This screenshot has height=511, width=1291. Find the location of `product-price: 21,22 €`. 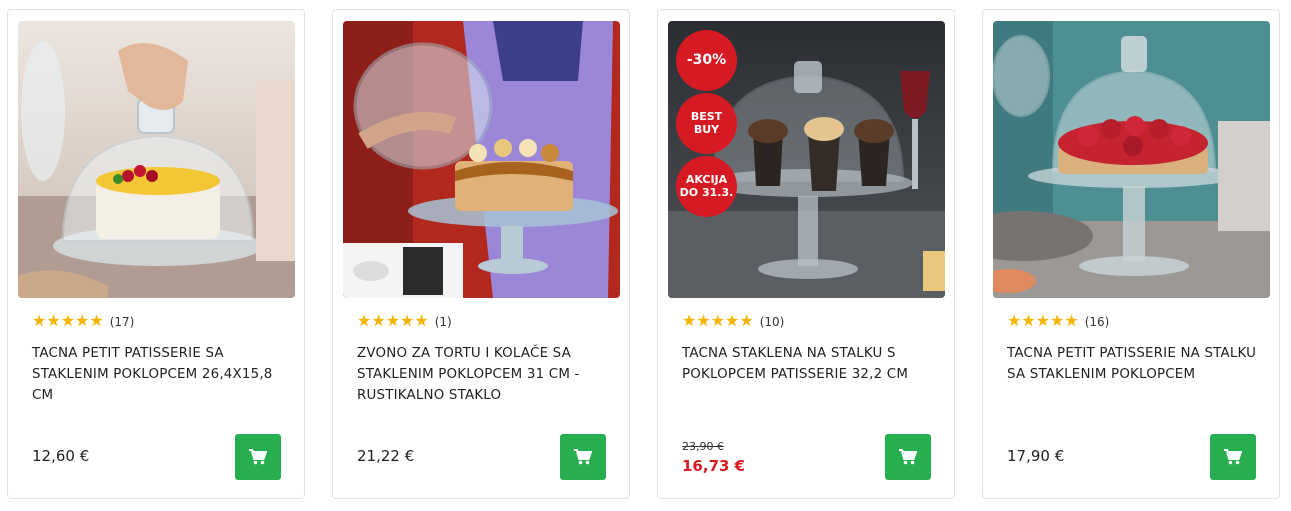

product-price: 21,22 € is located at coordinates (386, 456).